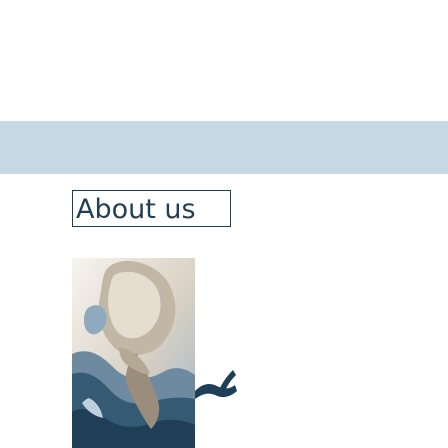 The image size is (448, 448). I want to click on statue-image, so click(133, 353).